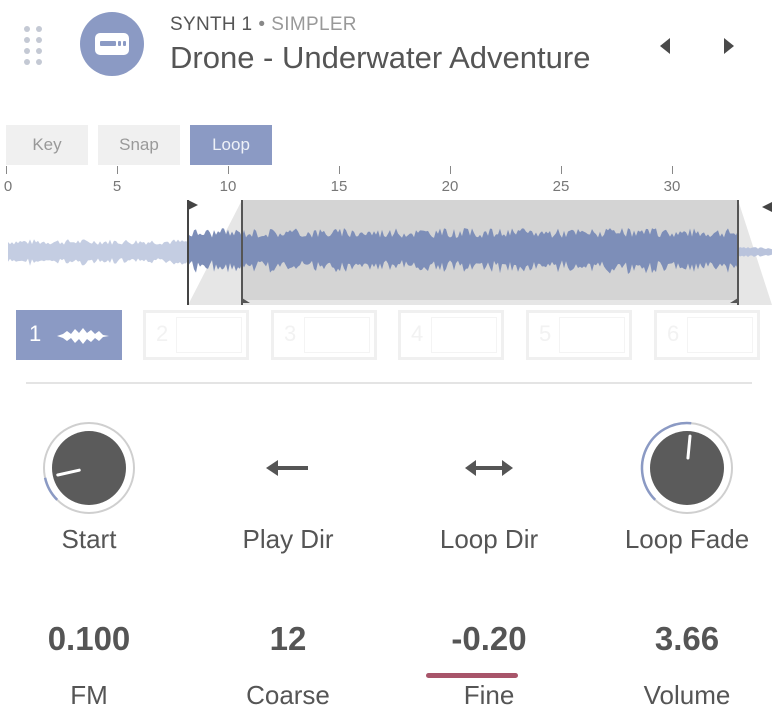 The image size is (776, 715). I want to click on coarse-label: Coarse, so click(288, 695).